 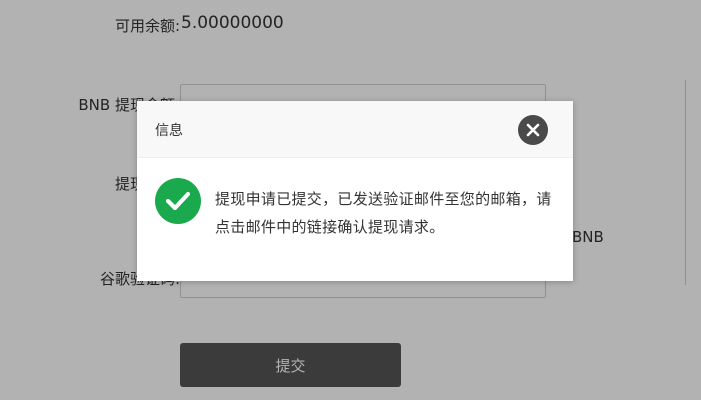 I want to click on close-button, so click(x=533, y=130).